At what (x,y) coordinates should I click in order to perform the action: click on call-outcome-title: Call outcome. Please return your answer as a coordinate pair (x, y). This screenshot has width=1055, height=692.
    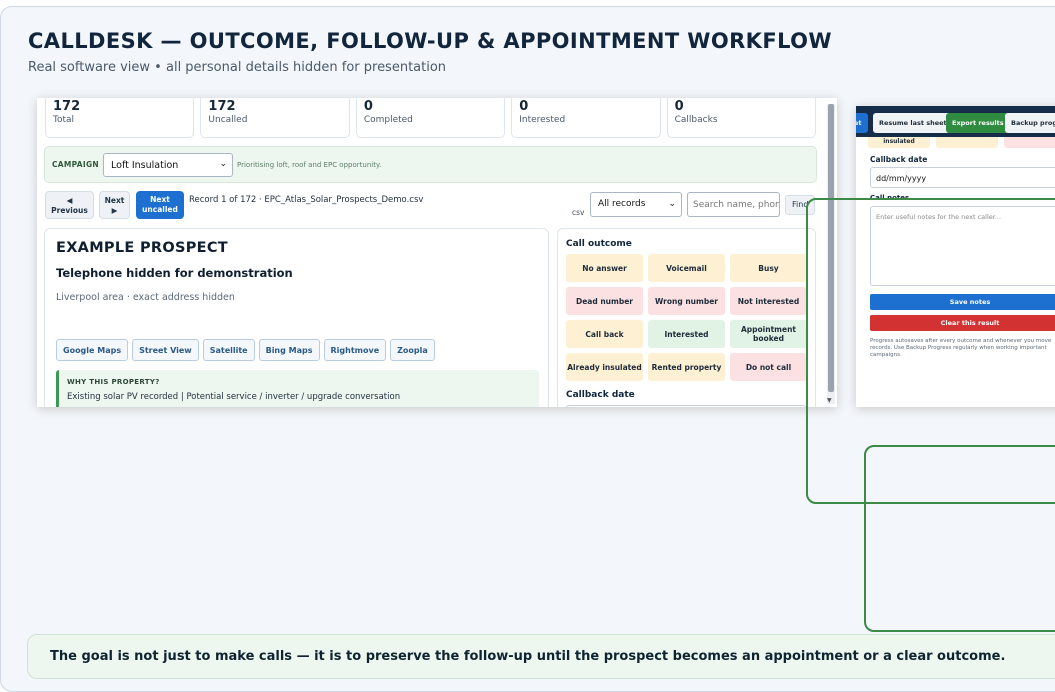
    Looking at the image, I should click on (599, 244).